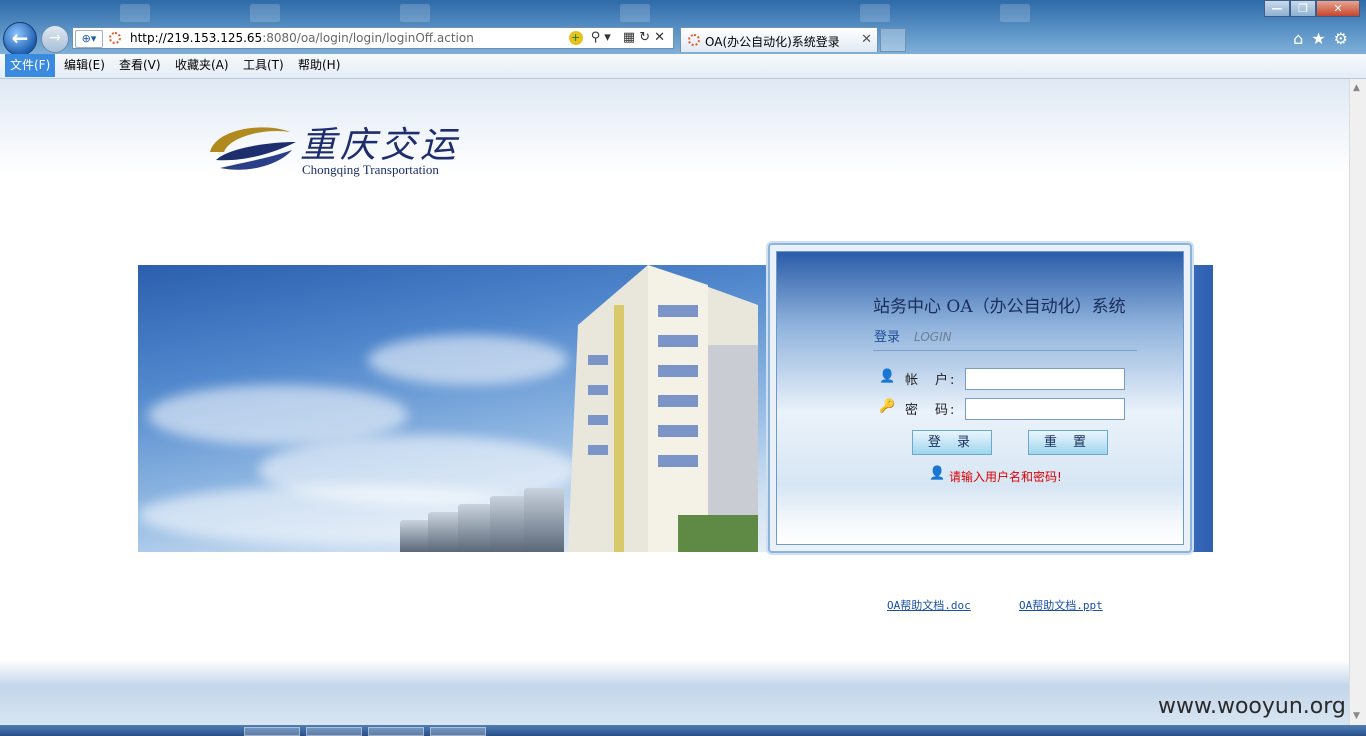  What do you see at coordinates (933, 337) in the screenshot?
I see `login-subtitle-en: LOGIN` at bounding box center [933, 337].